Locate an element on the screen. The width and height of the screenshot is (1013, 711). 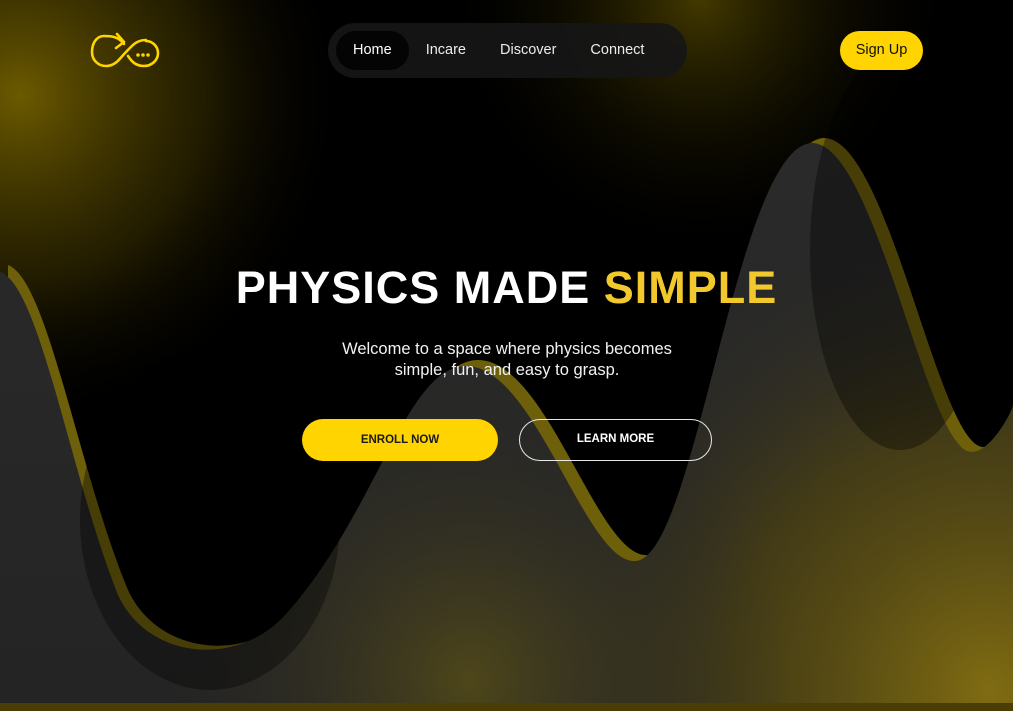
hero-subtitle-line-2: simple, fun, and easy to grasp. is located at coordinates (507, 370).